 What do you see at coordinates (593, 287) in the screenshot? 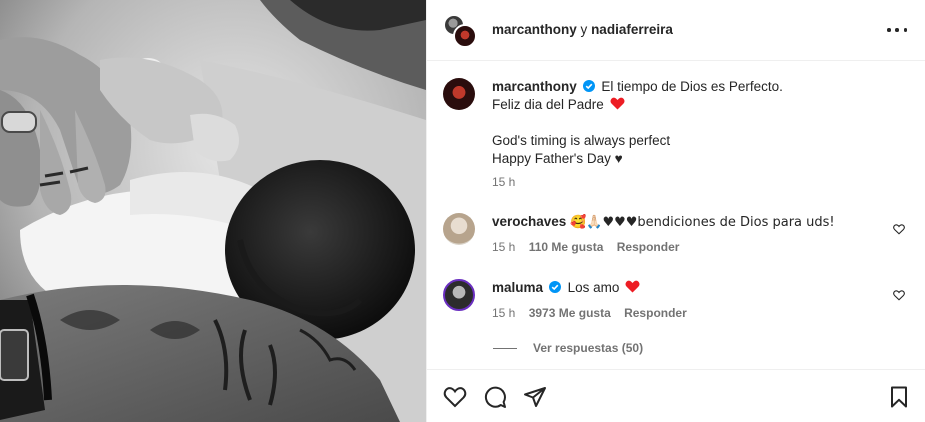
I see `comment-body: Los amo` at bounding box center [593, 287].